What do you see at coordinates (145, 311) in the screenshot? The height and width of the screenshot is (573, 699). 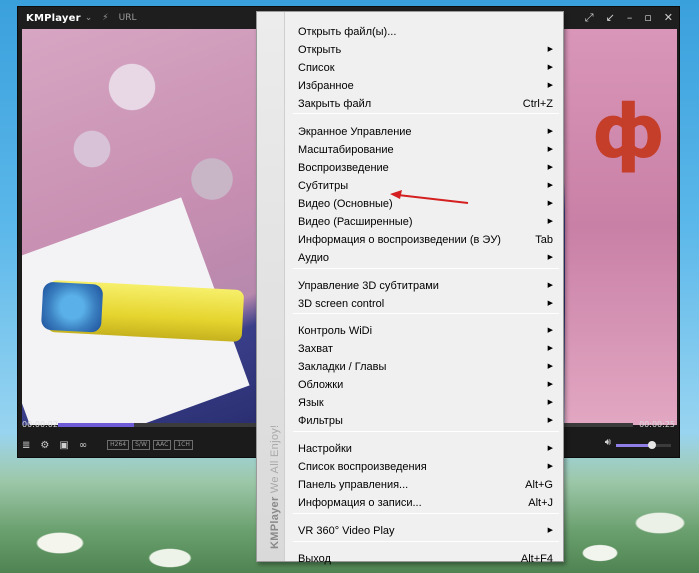 I see `video-scene-bottle` at bounding box center [145, 311].